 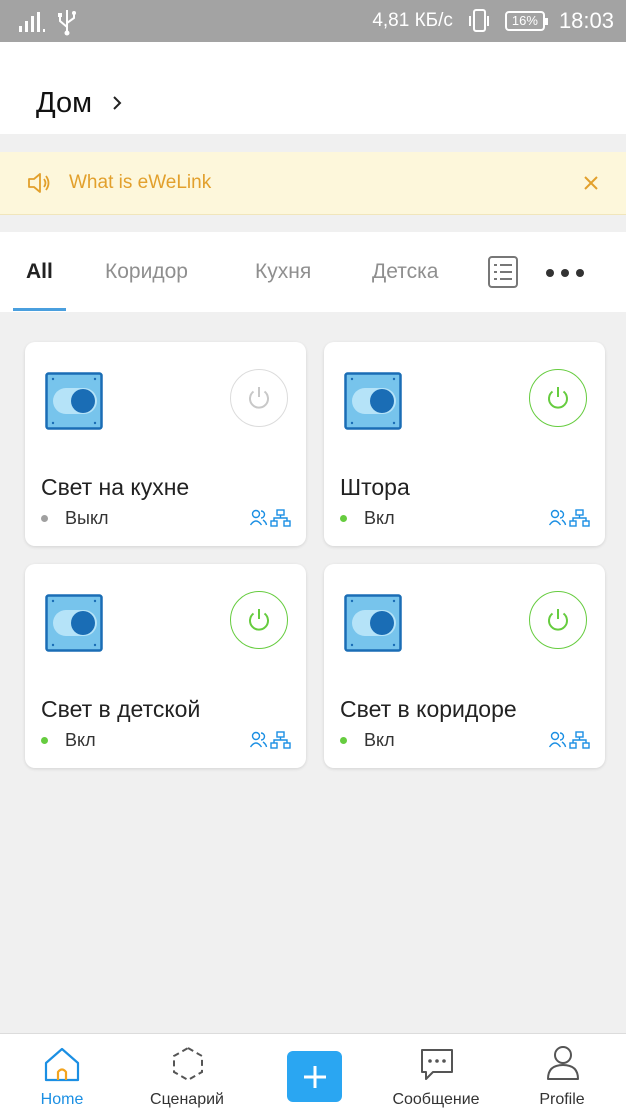 I want to click on device-card: Свет на кухне Выкл, so click(x=165, y=444).